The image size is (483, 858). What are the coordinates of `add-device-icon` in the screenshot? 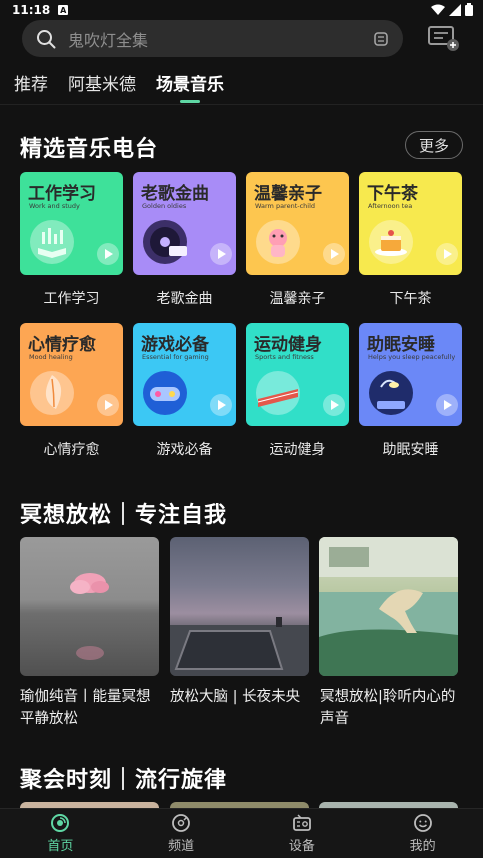 It's located at (444, 39).